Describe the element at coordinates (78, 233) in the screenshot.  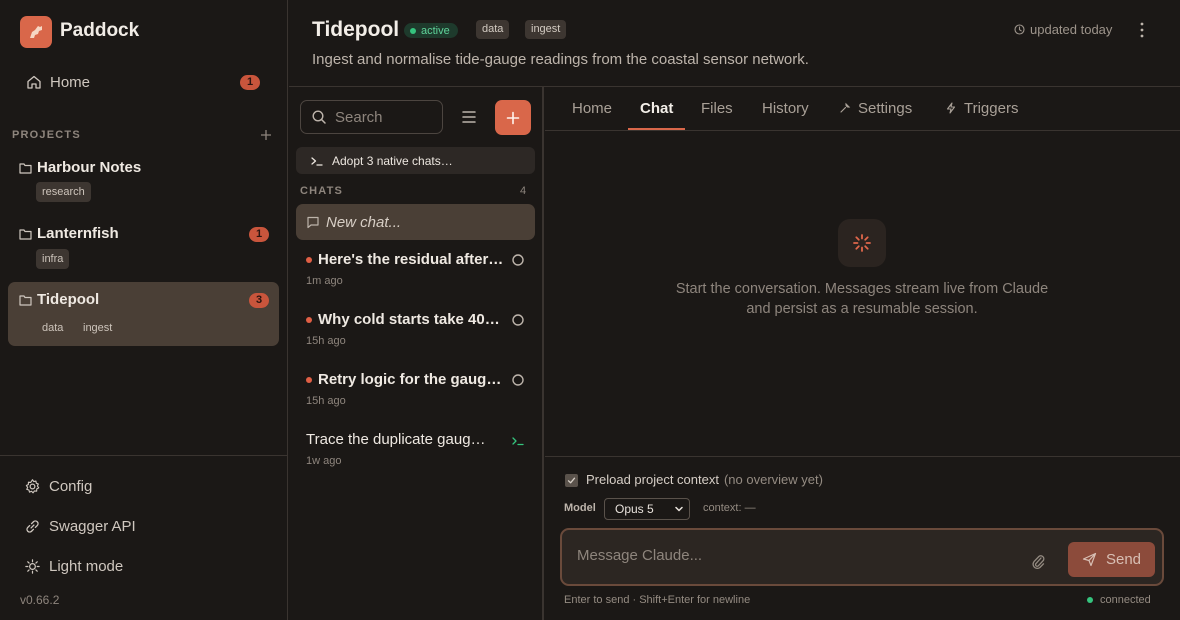
I see `project-name: Lanternfish` at that location.